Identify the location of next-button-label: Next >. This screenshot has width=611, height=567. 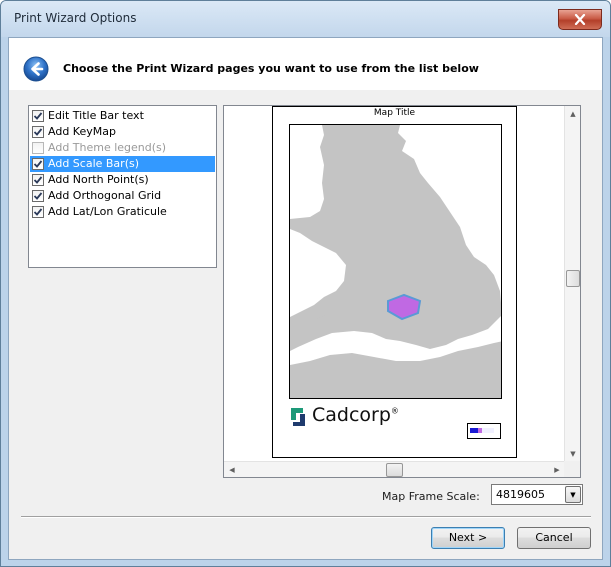
(468, 537).